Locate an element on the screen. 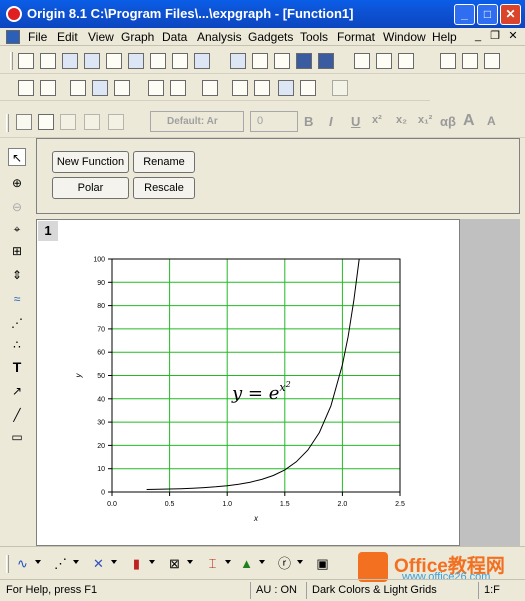  mask-points-icon: ⋰ is located at coordinates (17, 323).